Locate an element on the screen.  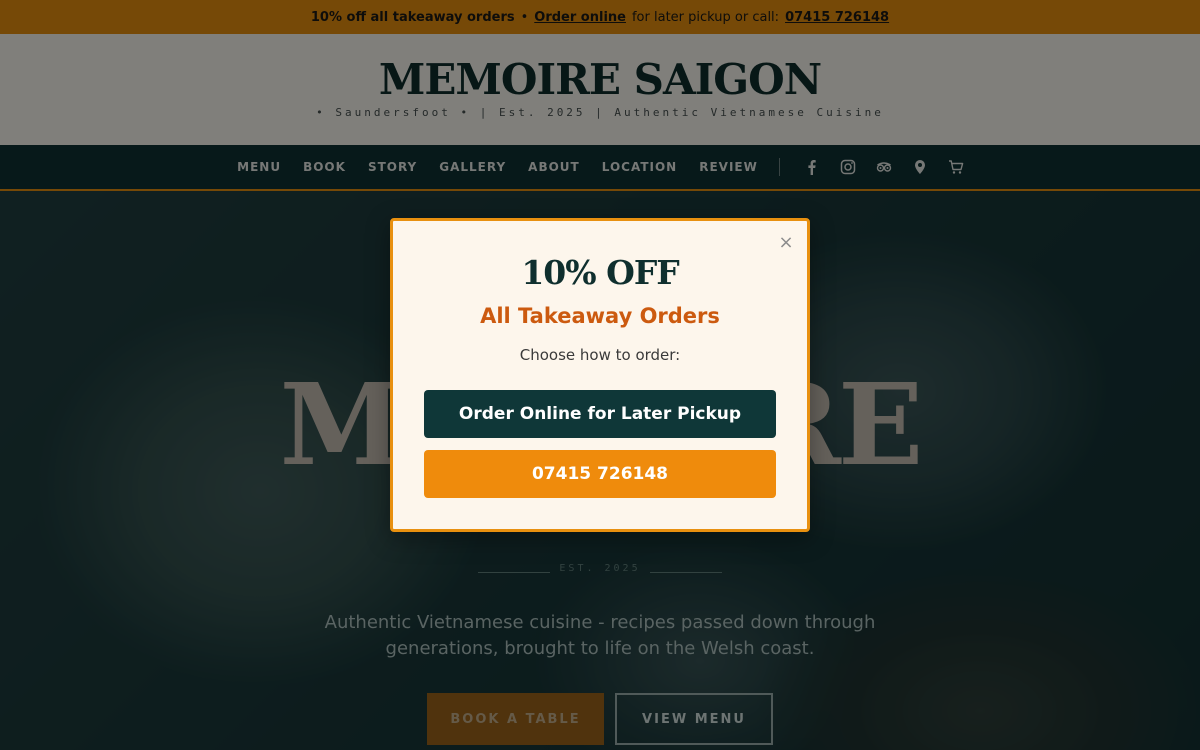
order-online-button: Order Online for Later Pickup is located at coordinates (600, 414).